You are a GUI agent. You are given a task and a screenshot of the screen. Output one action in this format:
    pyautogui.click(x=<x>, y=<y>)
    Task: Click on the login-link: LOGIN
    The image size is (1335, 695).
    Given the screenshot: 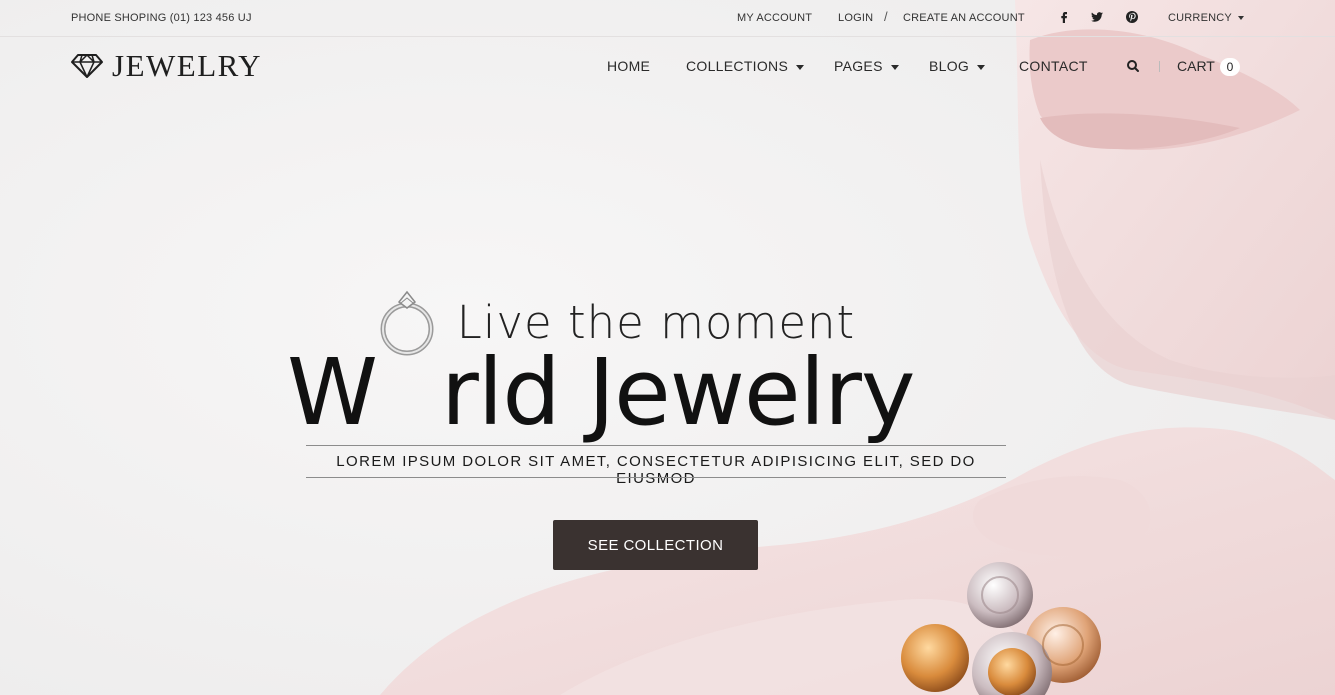 What is the action you would take?
    pyautogui.click(x=855, y=18)
    